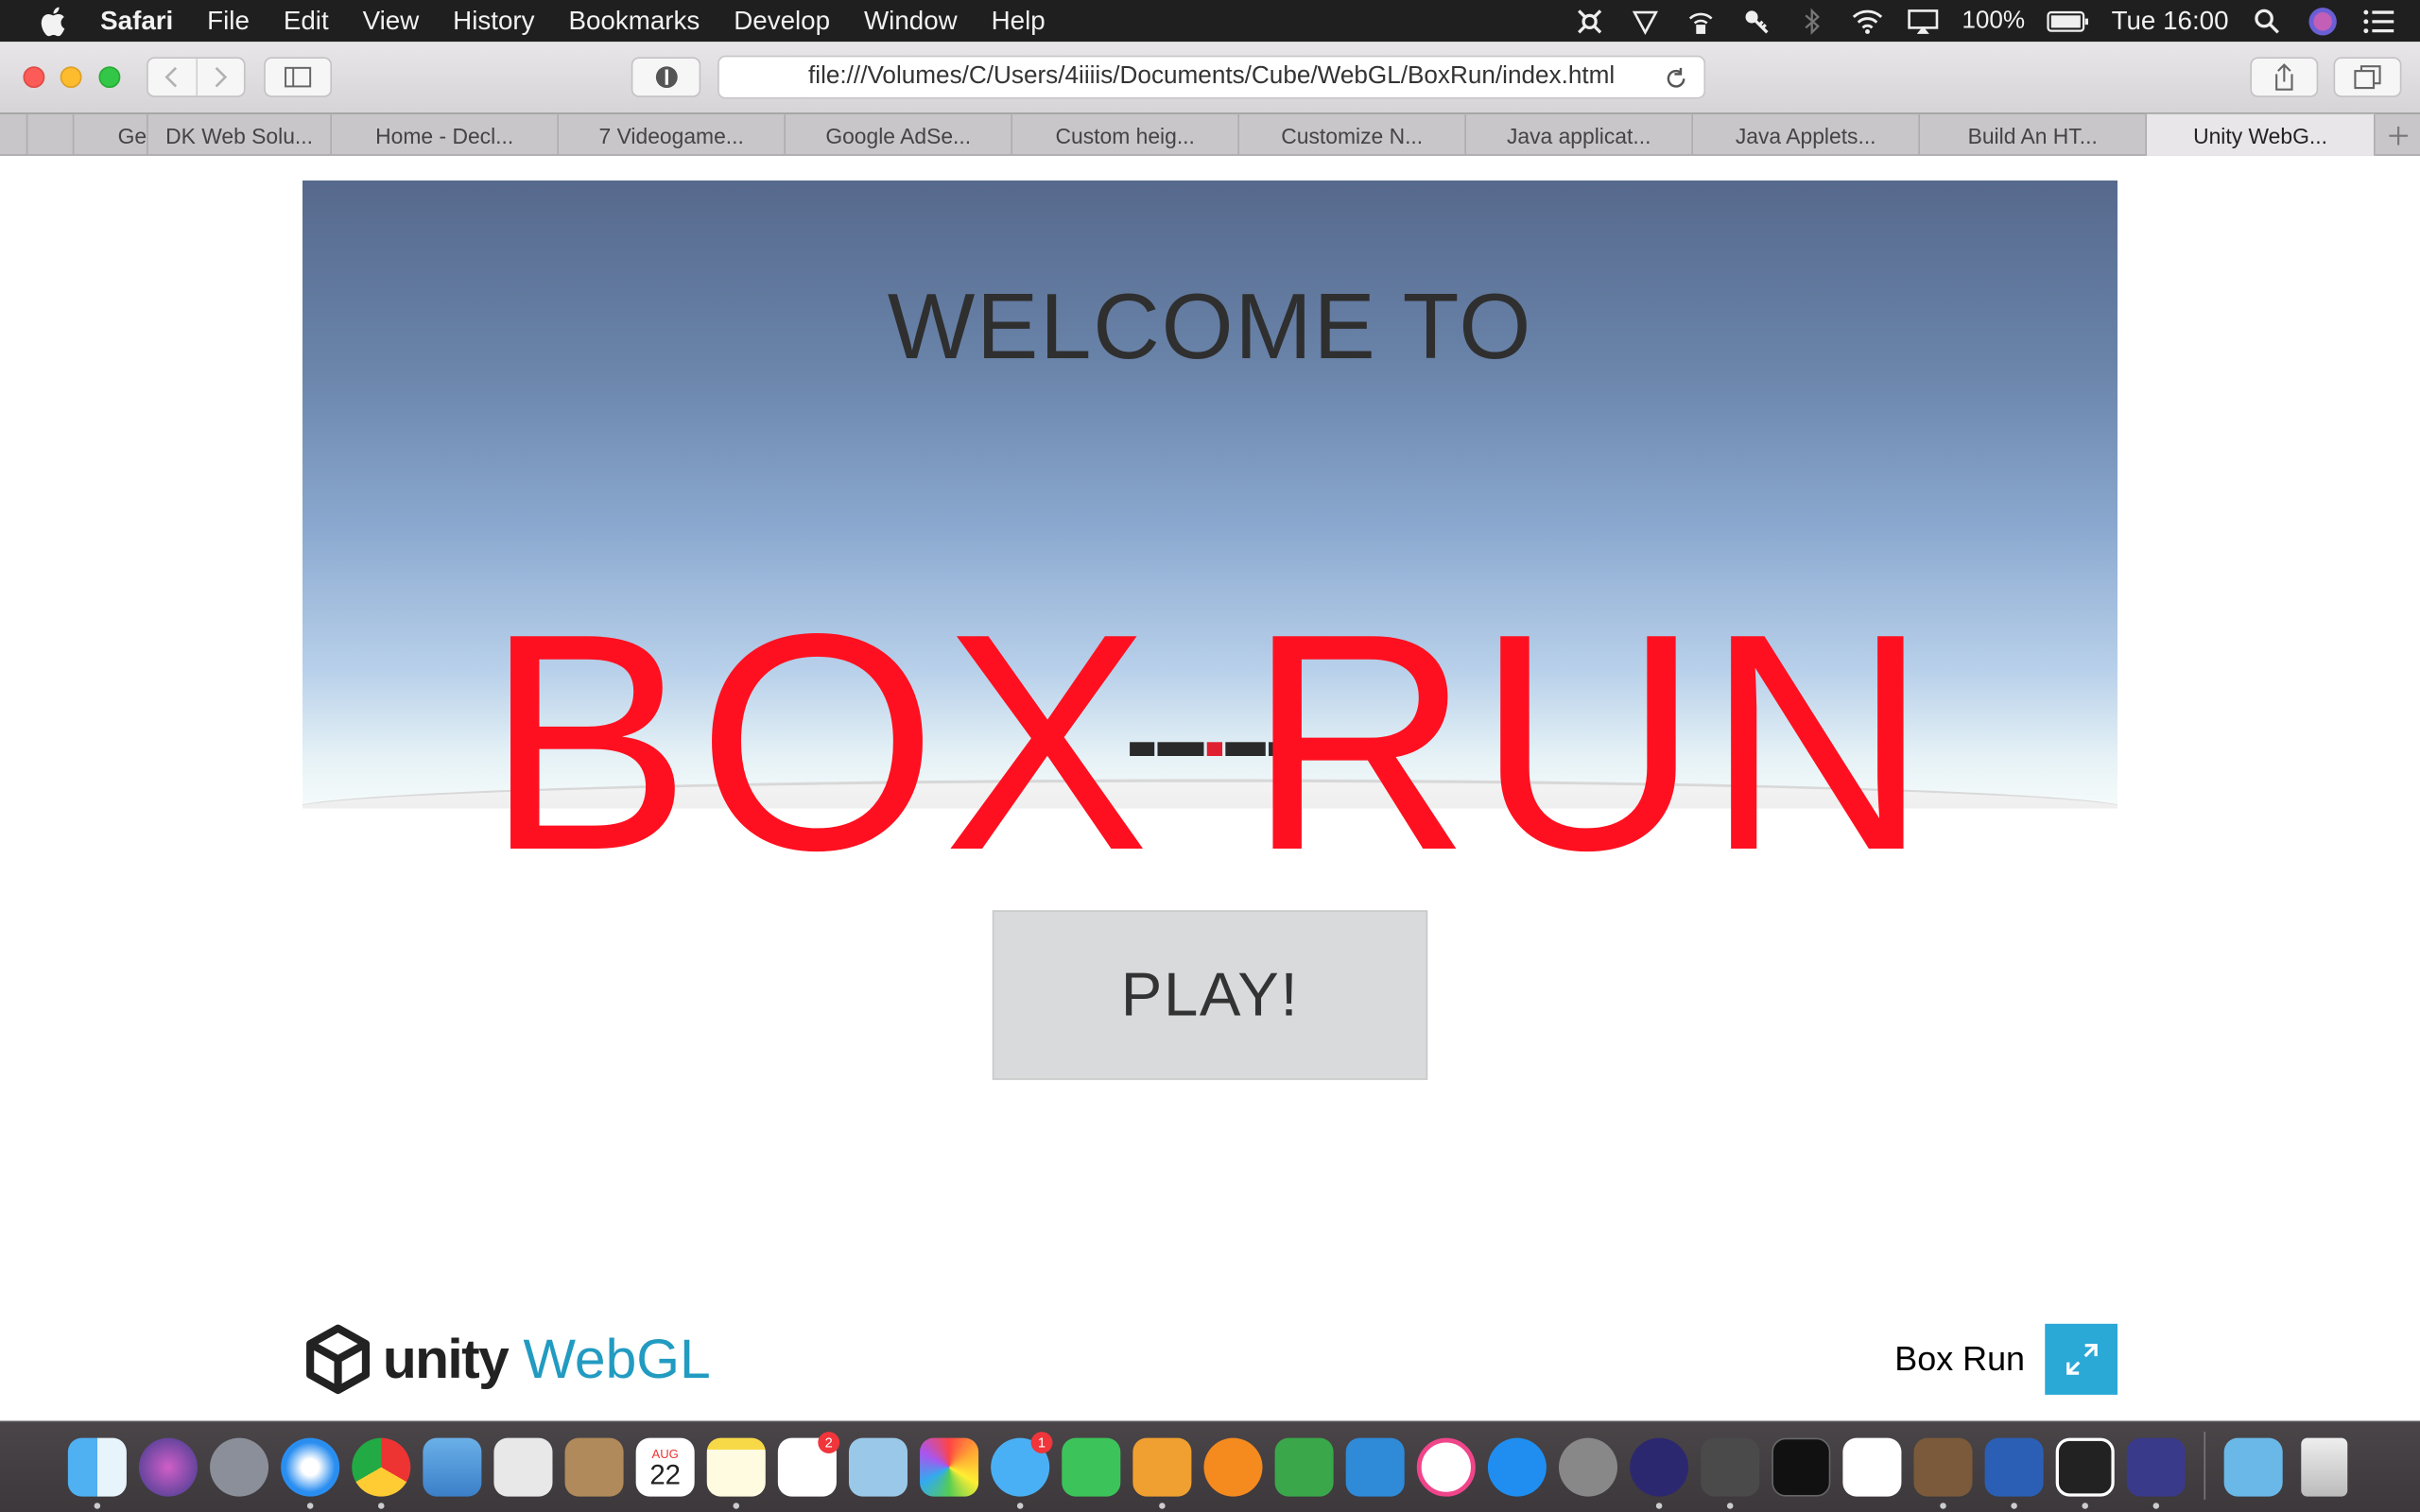  Describe the element at coordinates (829, 1442) in the screenshot. I see `reminders-badge: 2` at that location.